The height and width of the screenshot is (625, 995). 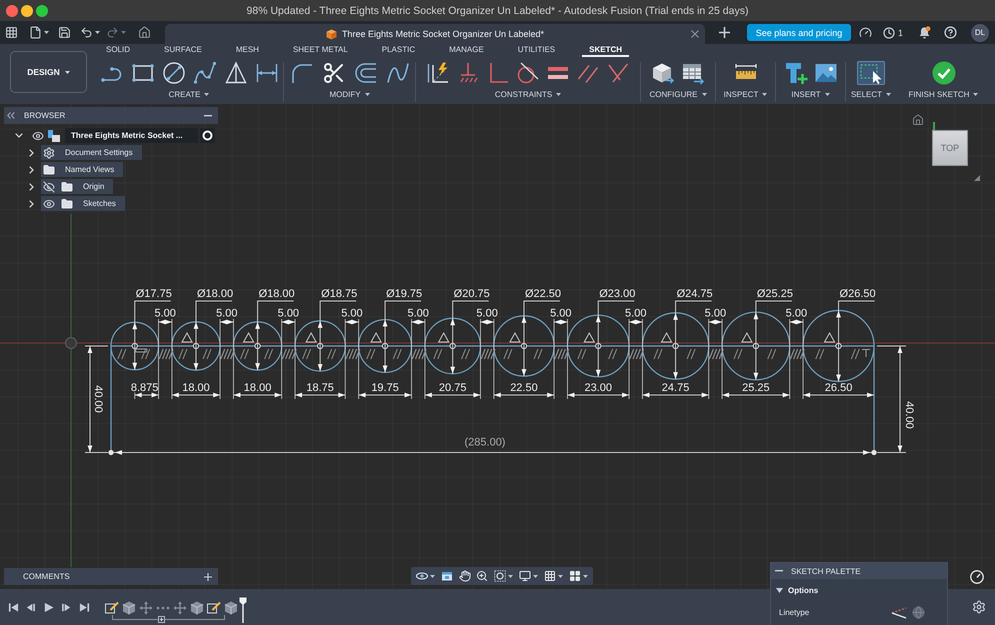 I want to click on curve-icon, so click(x=398, y=73).